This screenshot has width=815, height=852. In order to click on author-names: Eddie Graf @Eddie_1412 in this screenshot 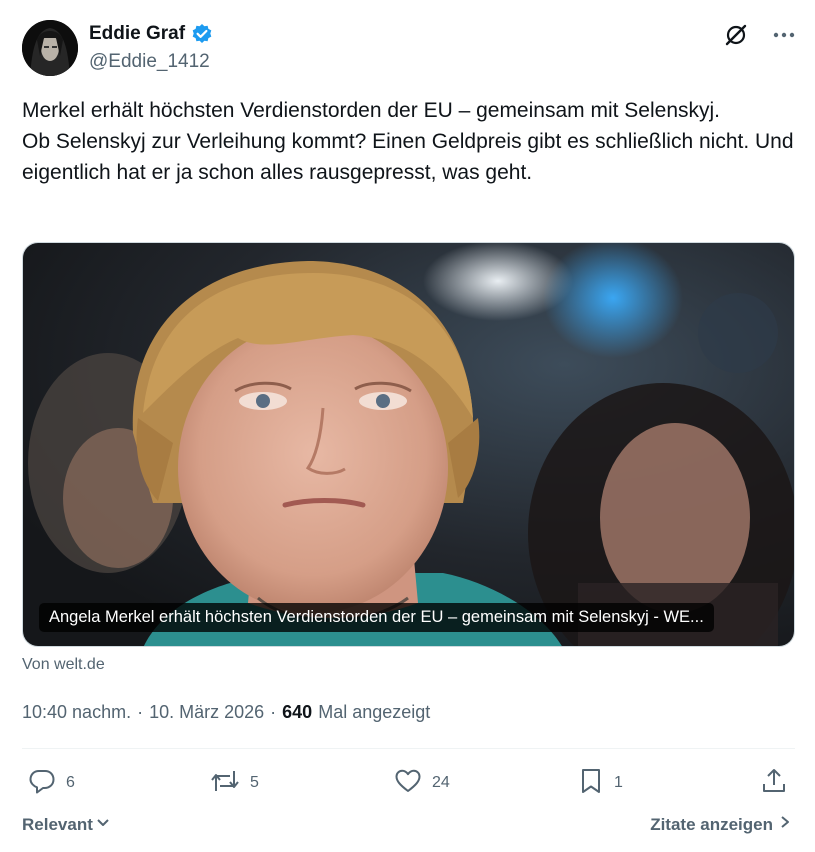, I will do `click(151, 48)`.